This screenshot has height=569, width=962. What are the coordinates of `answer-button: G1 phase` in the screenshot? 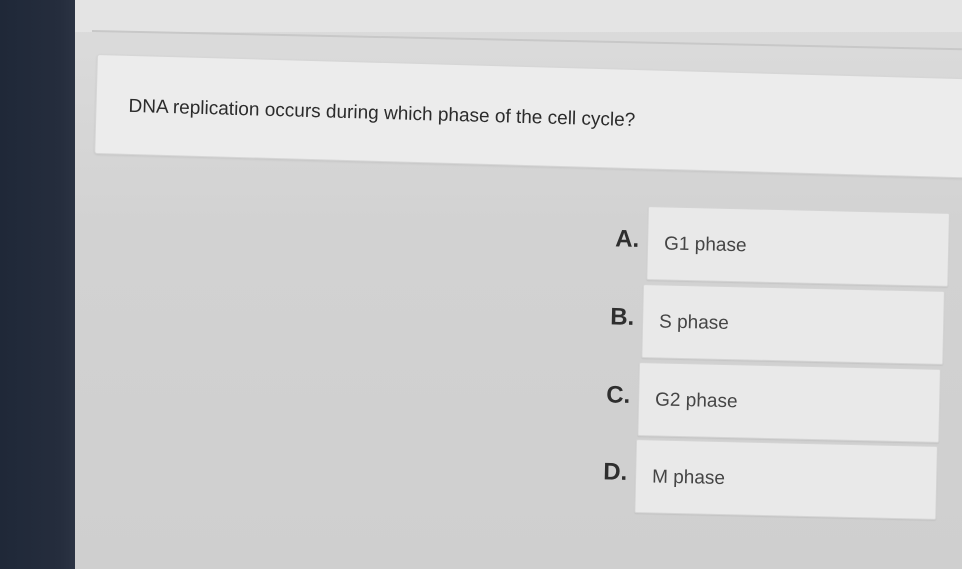 It's located at (798, 246).